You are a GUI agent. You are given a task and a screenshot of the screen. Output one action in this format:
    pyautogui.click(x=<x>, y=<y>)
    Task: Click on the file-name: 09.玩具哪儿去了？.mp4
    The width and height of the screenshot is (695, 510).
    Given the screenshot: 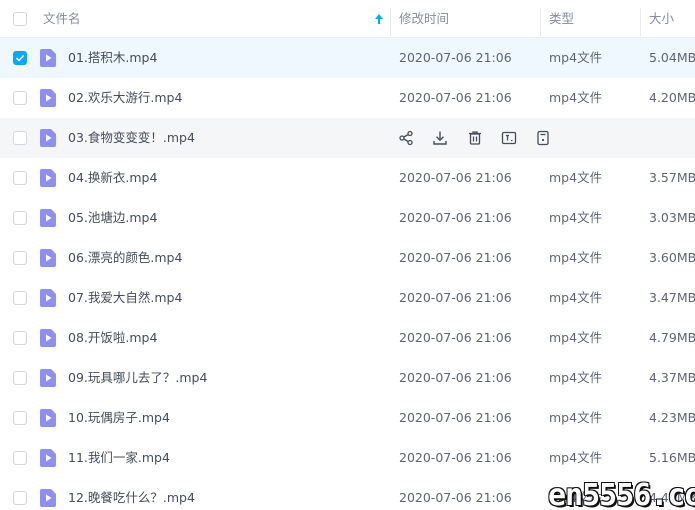 What is the action you would take?
    pyautogui.click(x=137, y=378)
    